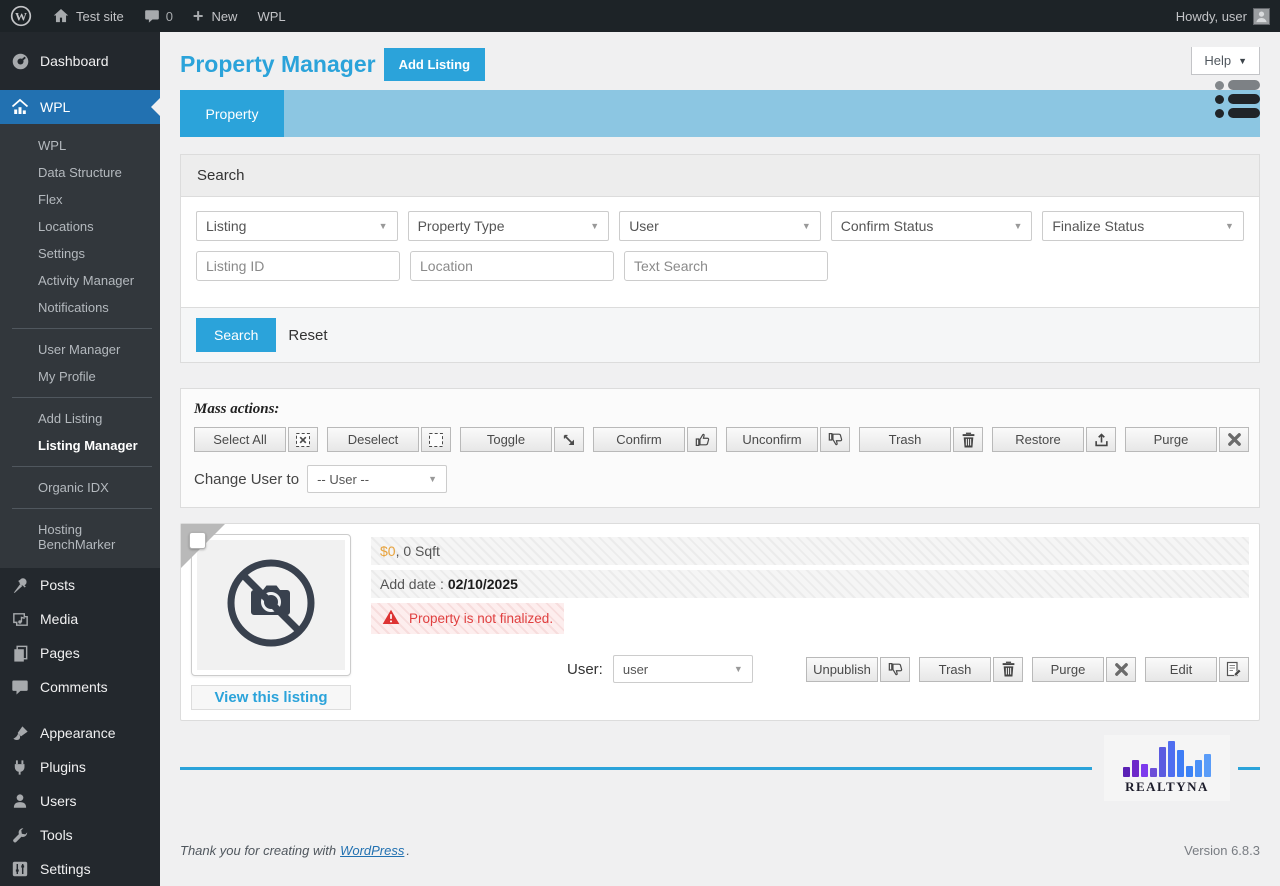 This screenshot has width=1280, height=886. Describe the element at coordinates (905, 439) in the screenshot. I see `trash-button: Trash` at that location.